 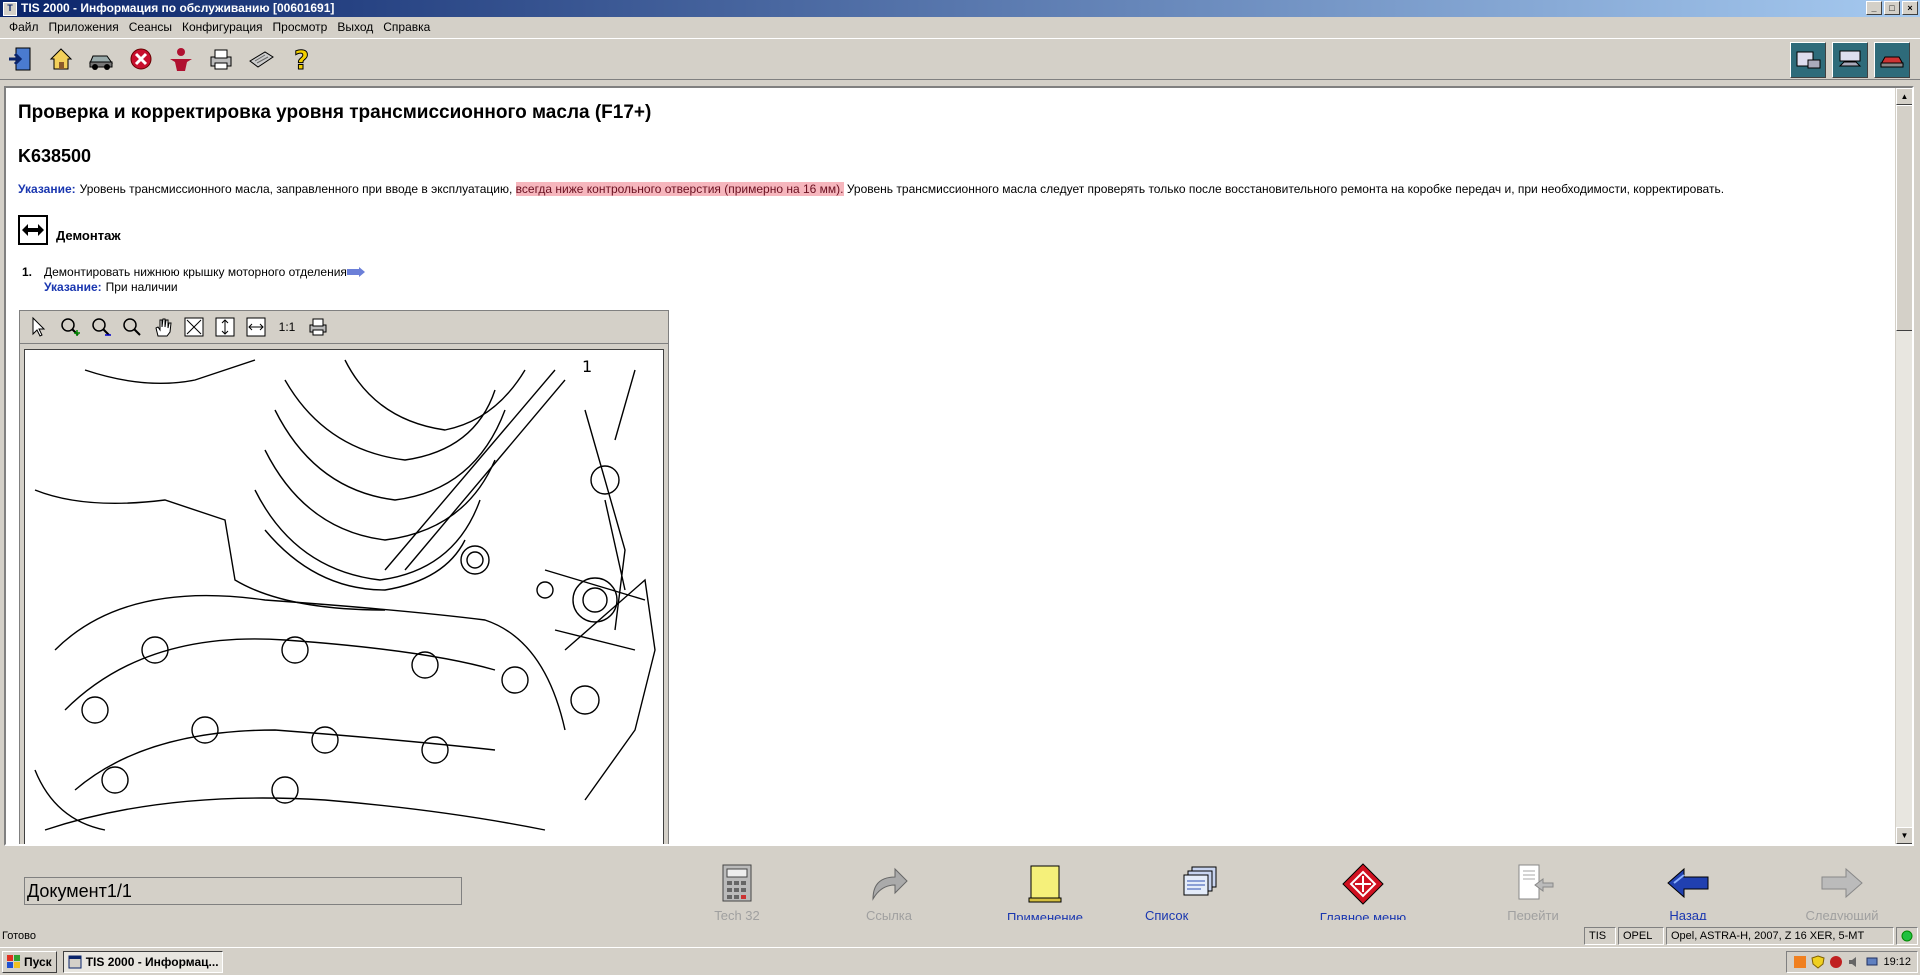 I want to click on menu-help: Справка, so click(x=406, y=27).